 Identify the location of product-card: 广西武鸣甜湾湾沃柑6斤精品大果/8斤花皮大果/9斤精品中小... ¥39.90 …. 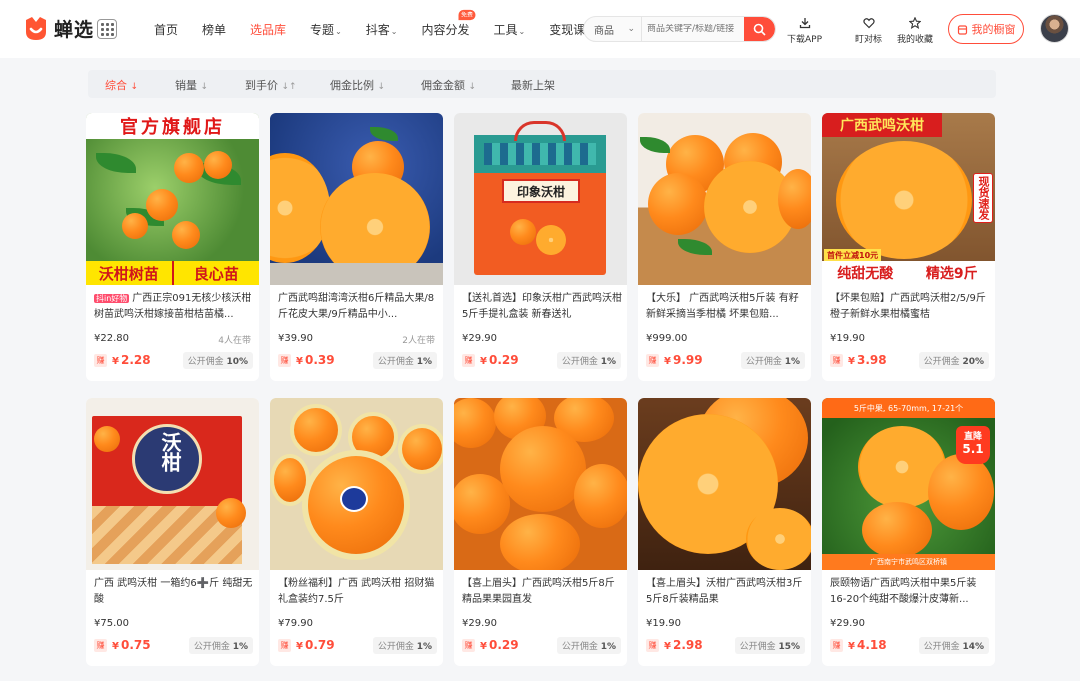
(356, 247).